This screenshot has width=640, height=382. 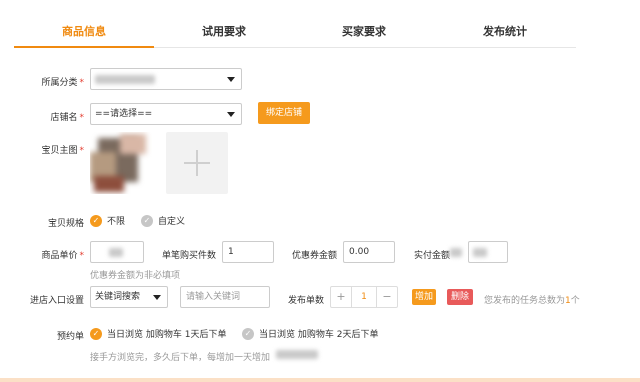 What do you see at coordinates (118, 297) in the screenshot?
I see `entry-mode-value: 关键词搜索` at bounding box center [118, 297].